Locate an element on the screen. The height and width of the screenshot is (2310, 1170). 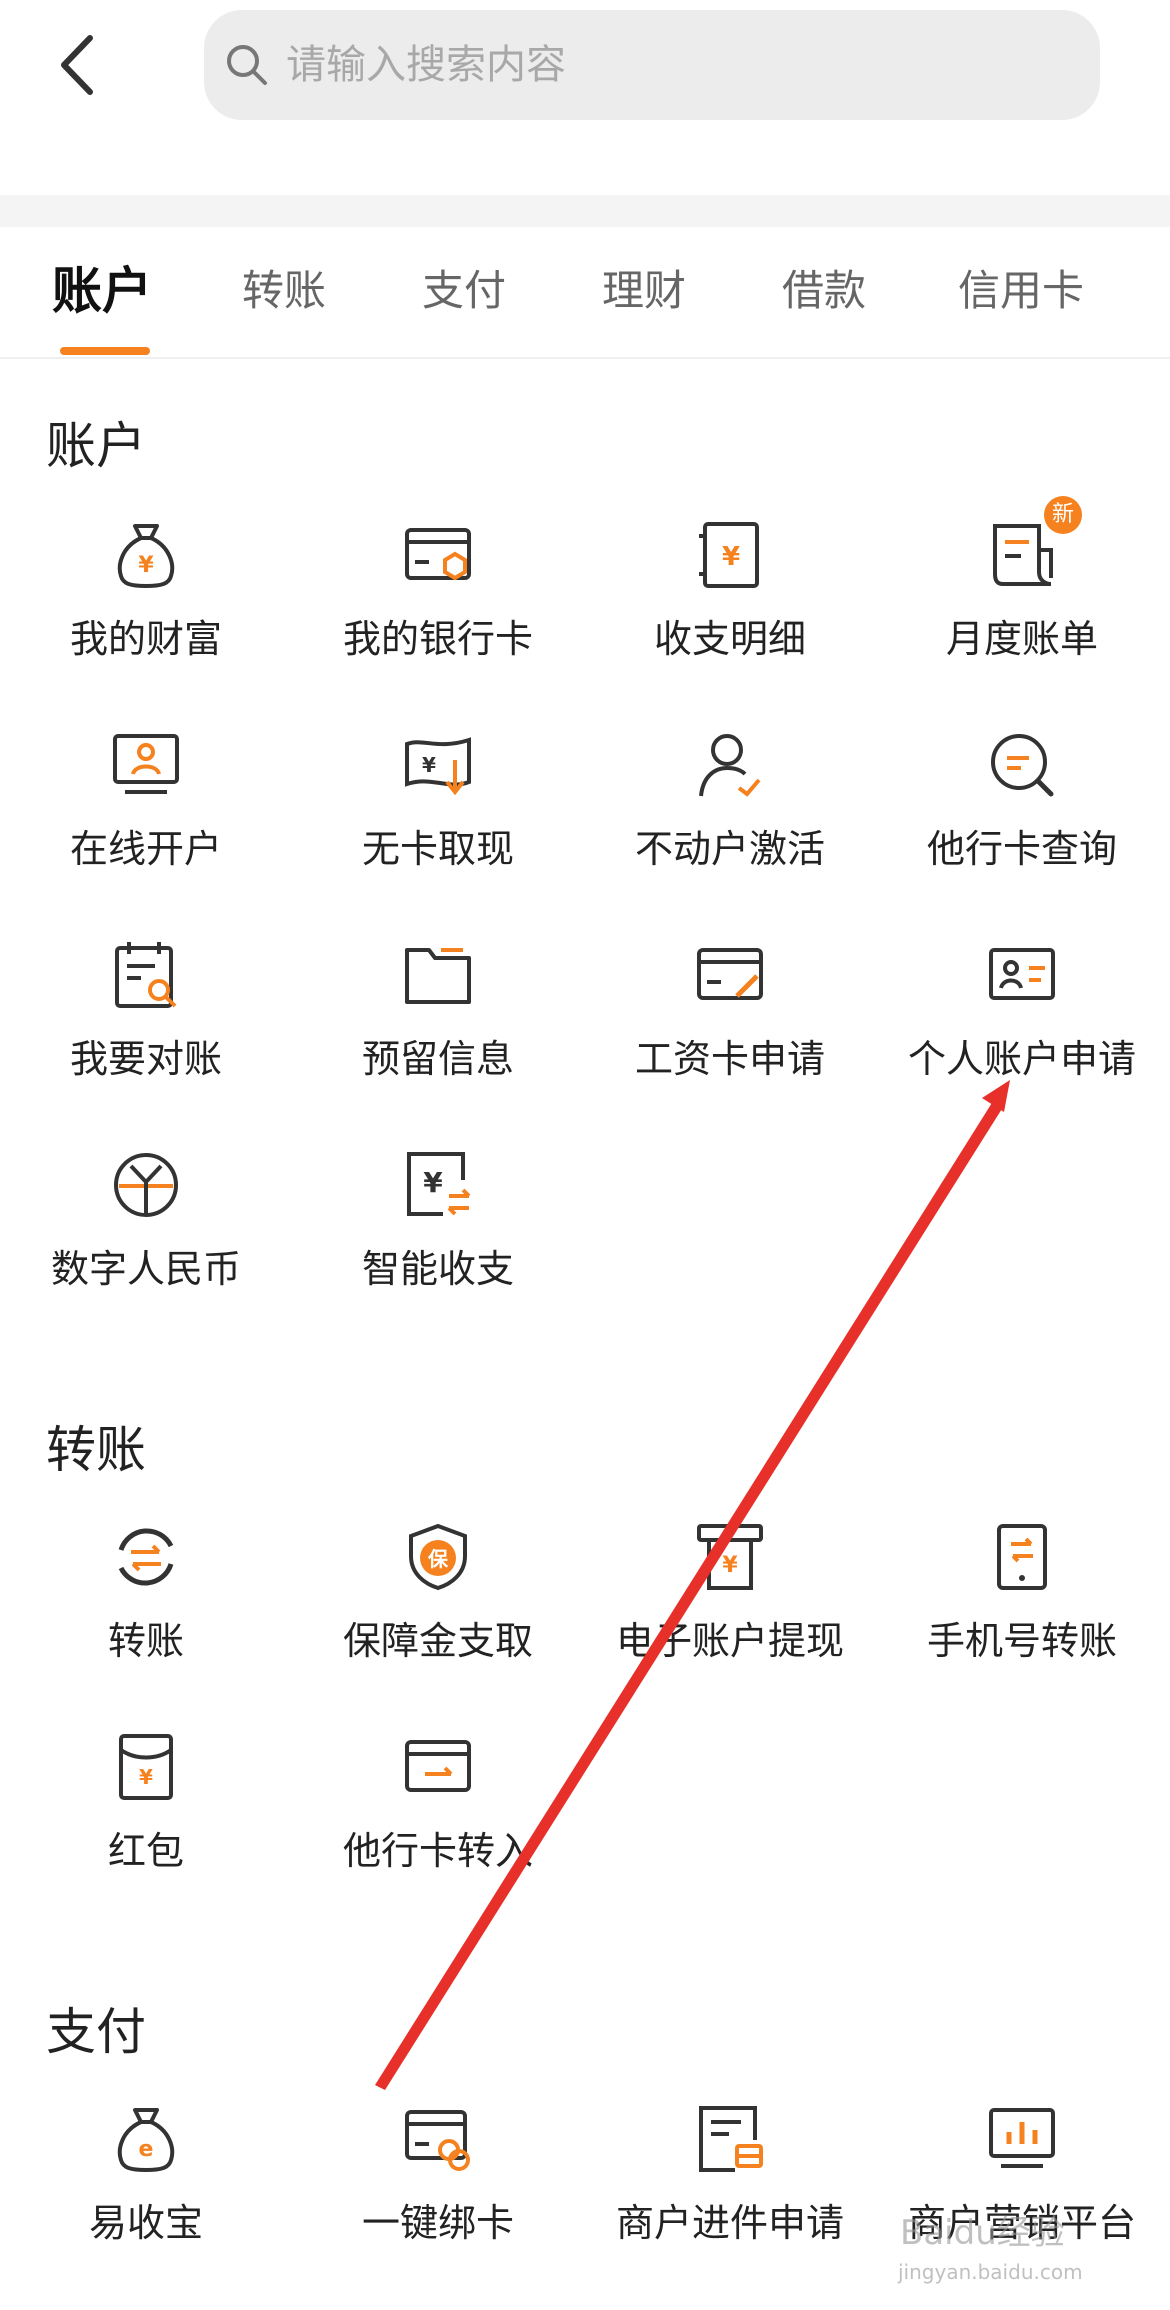
grid-item-red-packet: ¥ 红包 is located at coordinates (146, 1822).